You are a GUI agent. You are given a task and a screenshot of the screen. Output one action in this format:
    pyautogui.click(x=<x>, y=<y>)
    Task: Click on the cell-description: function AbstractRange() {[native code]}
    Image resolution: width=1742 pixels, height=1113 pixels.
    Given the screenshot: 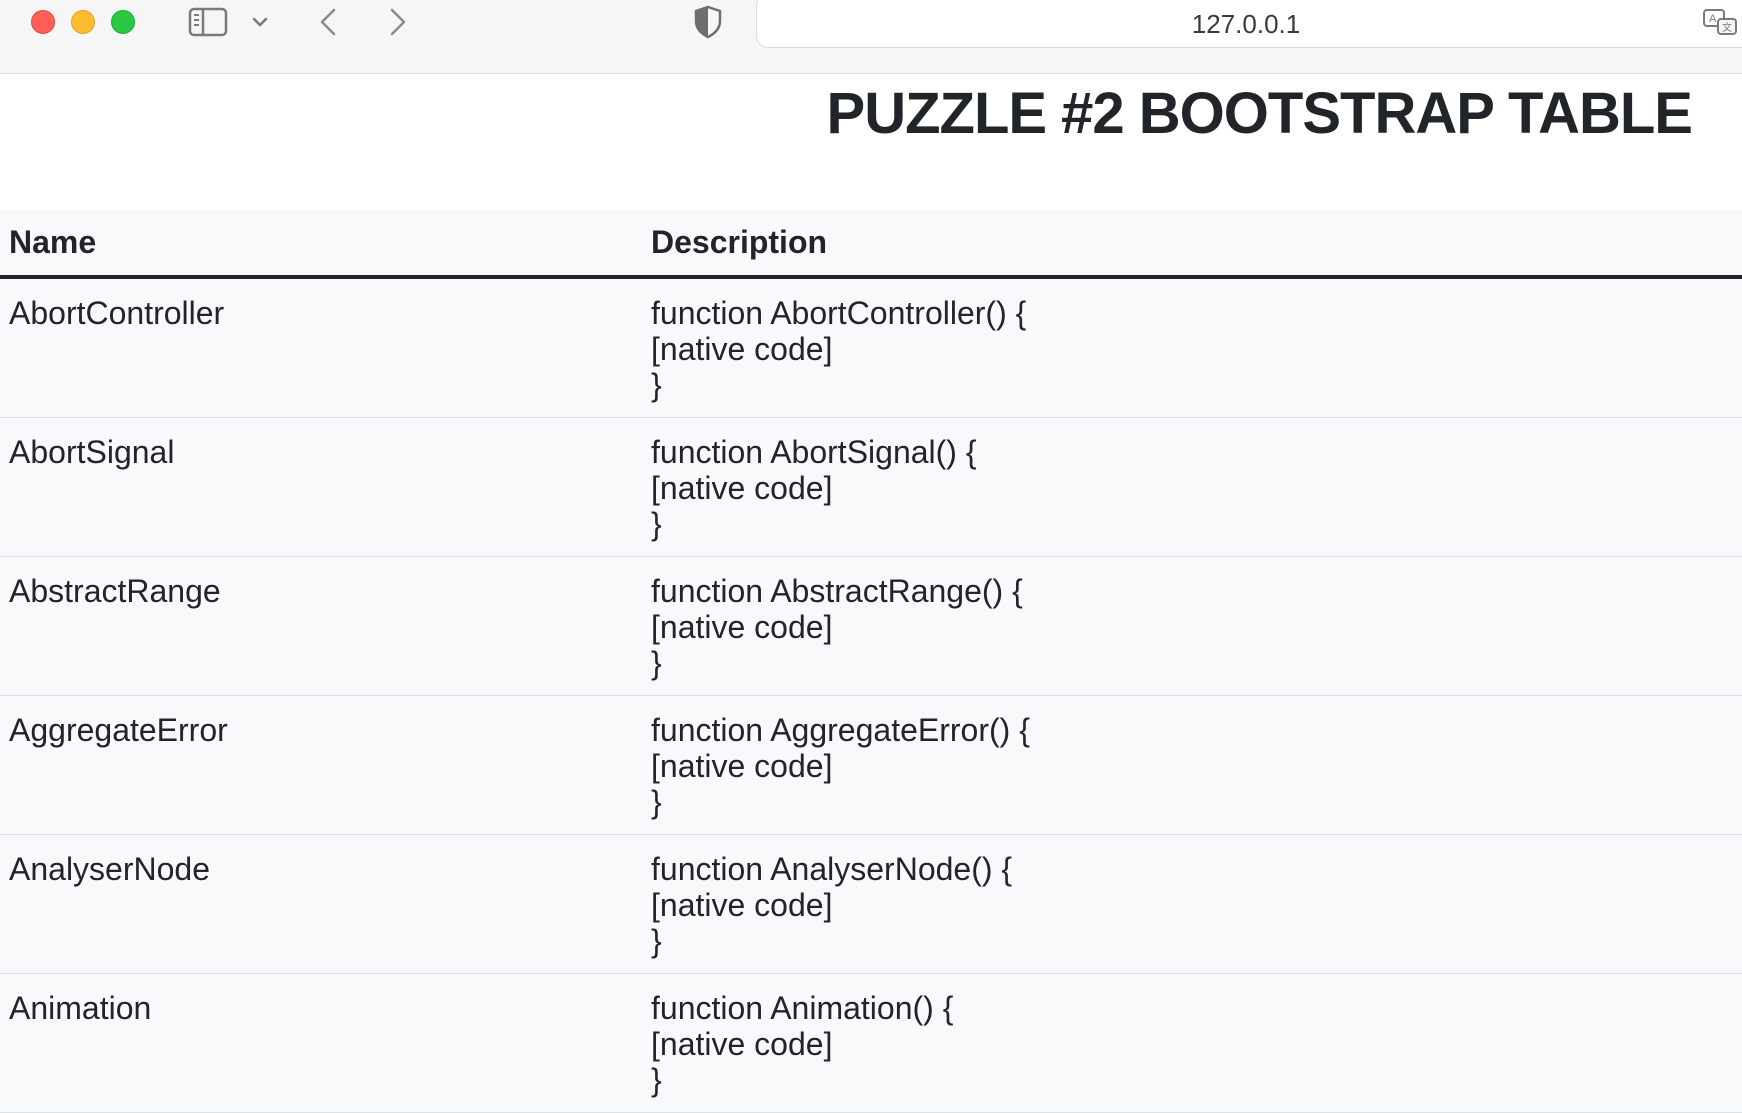 What is the action you would take?
    pyautogui.click(x=1192, y=626)
    